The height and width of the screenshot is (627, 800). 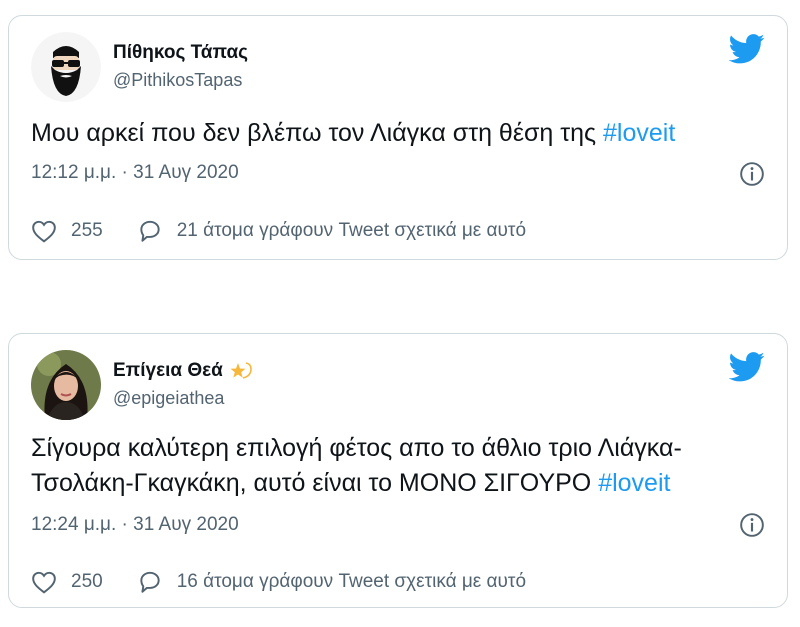 What do you see at coordinates (67, 582) in the screenshot?
I see `like-button: 250` at bounding box center [67, 582].